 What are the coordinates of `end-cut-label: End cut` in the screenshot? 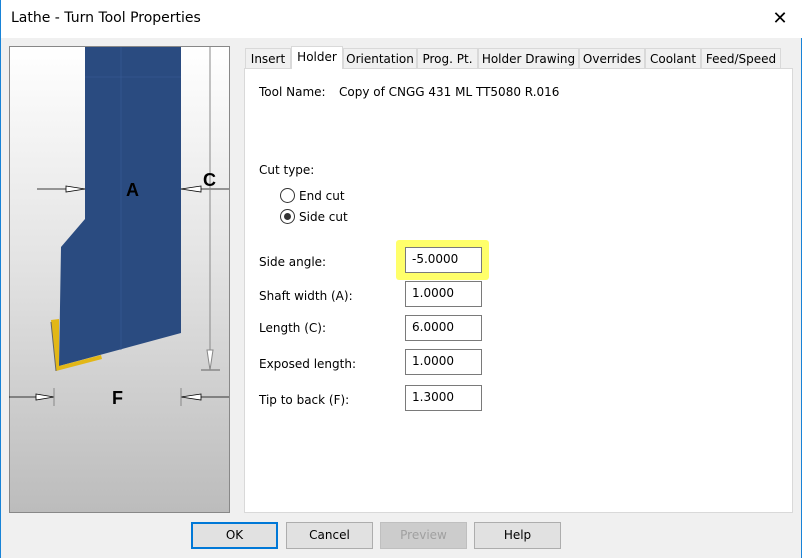 It's located at (322, 196).